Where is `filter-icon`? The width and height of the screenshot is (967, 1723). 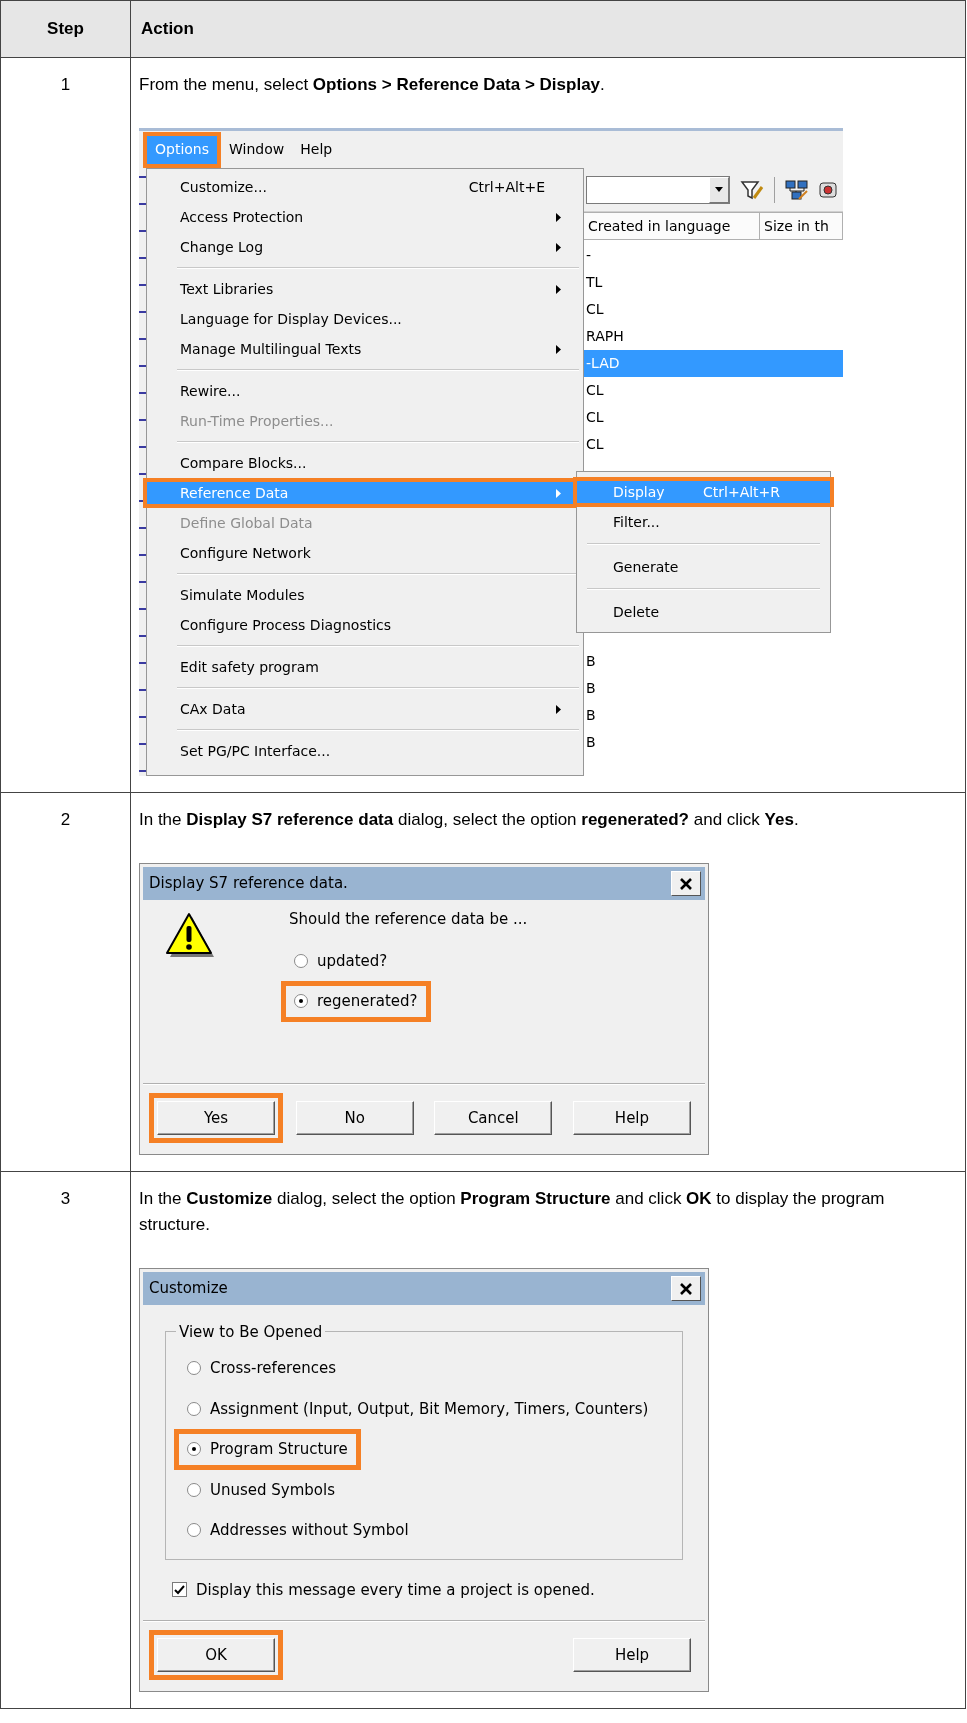
filter-icon is located at coordinates (752, 189).